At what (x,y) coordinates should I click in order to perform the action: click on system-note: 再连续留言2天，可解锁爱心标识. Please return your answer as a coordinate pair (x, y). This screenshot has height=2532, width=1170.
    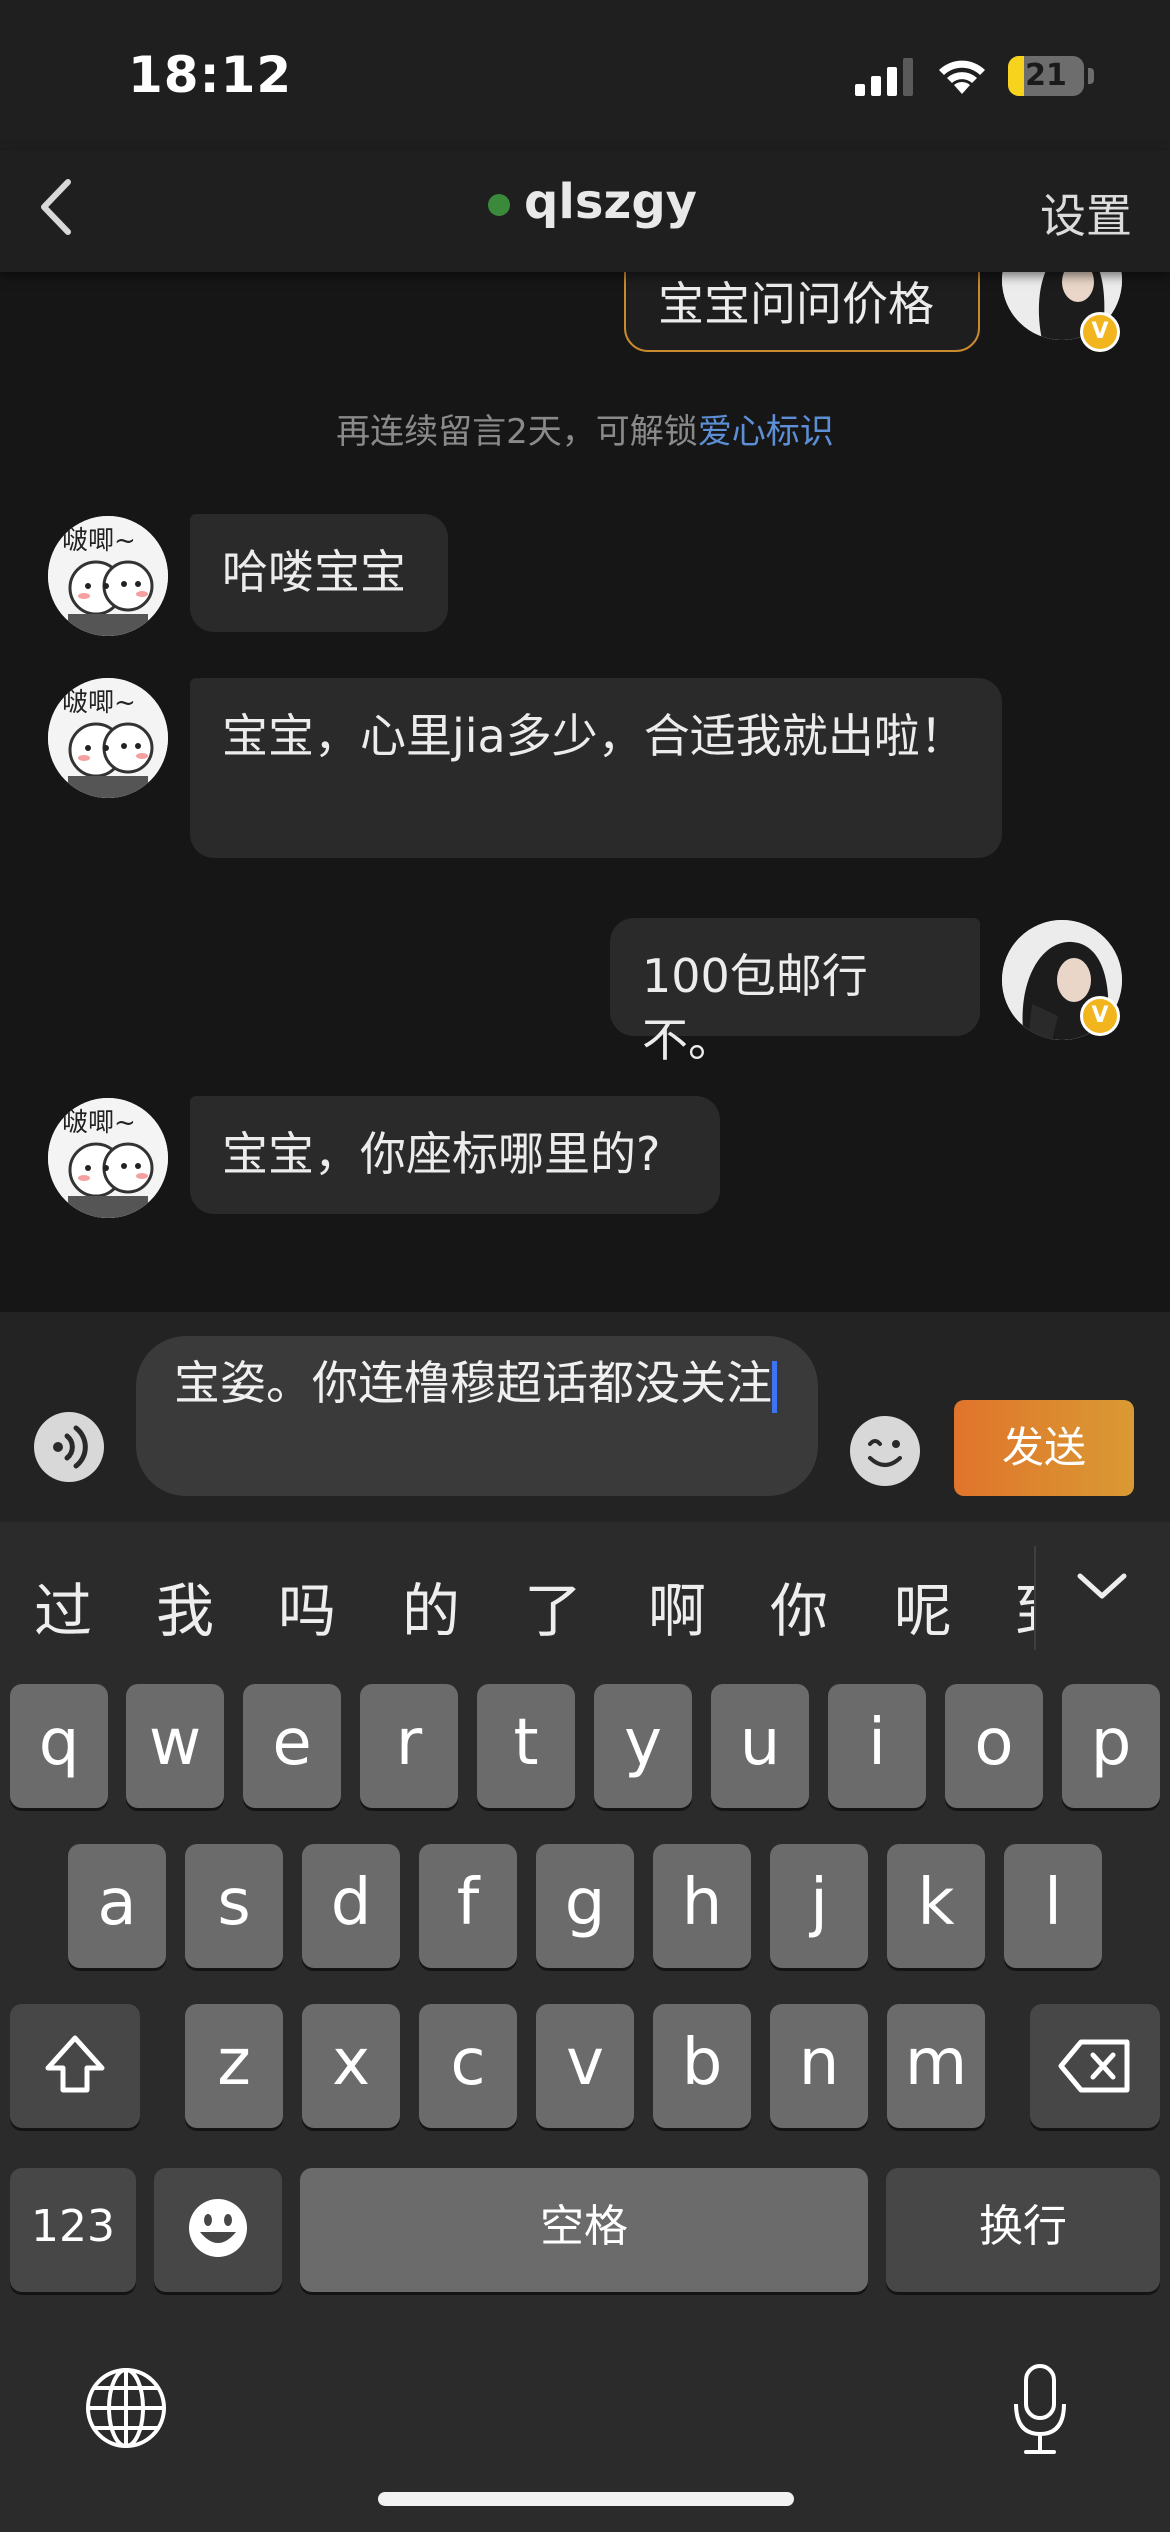
    Looking at the image, I should click on (585, 428).